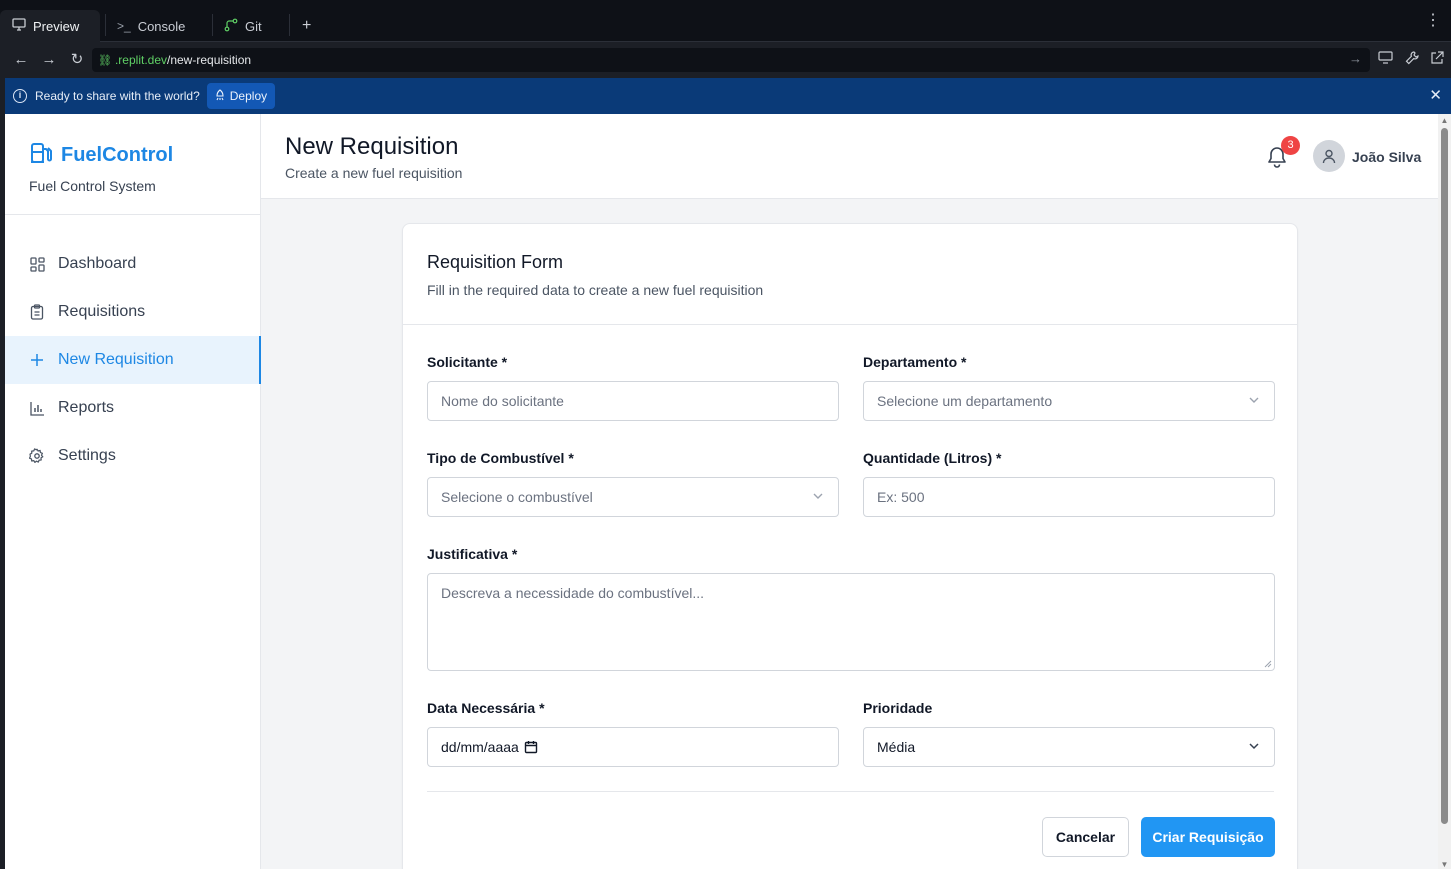 This screenshot has width=1451, height=869. Describe the element at coordinates (1437, 59) in the screenshot. I see `open-external-icon` at that location.